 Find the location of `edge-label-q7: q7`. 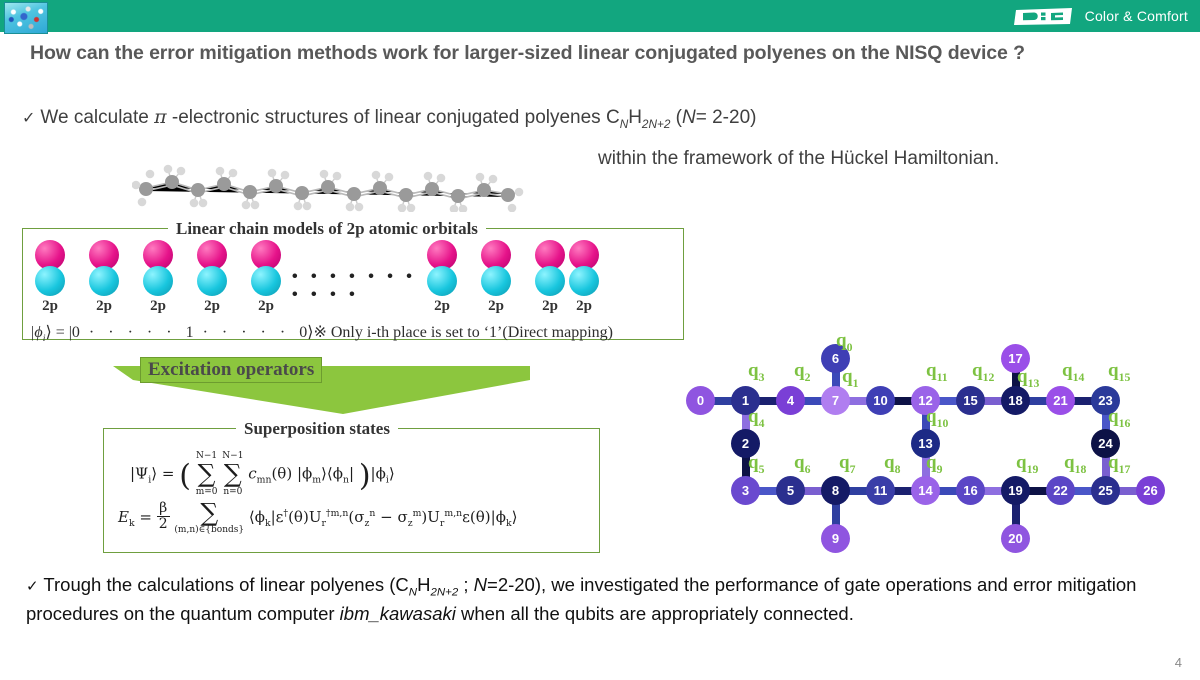

edge-label-q7: q7 is located at coordinates (847, 464).